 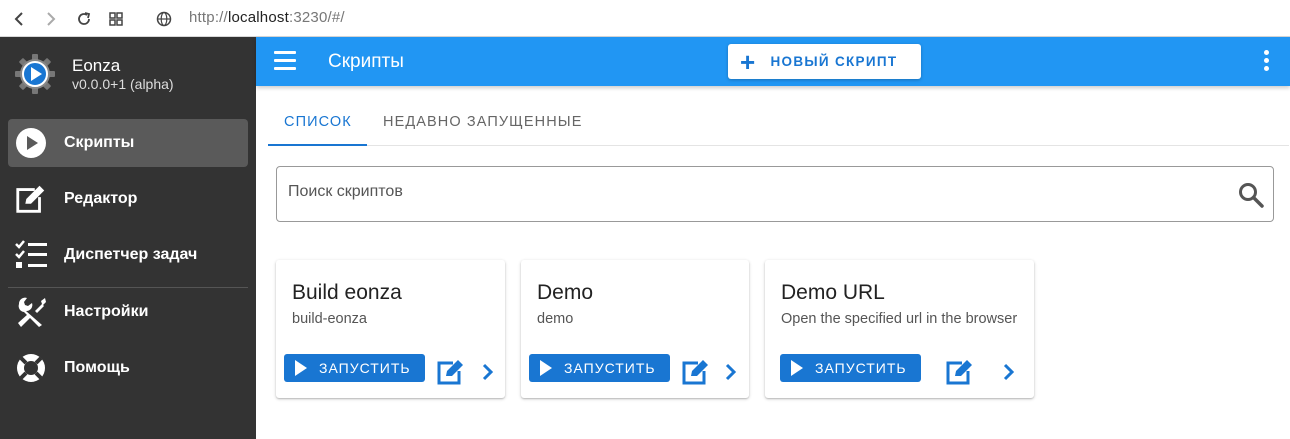 I want to click on sidebar-item-label: Редактор, so click(x=101, y=198).